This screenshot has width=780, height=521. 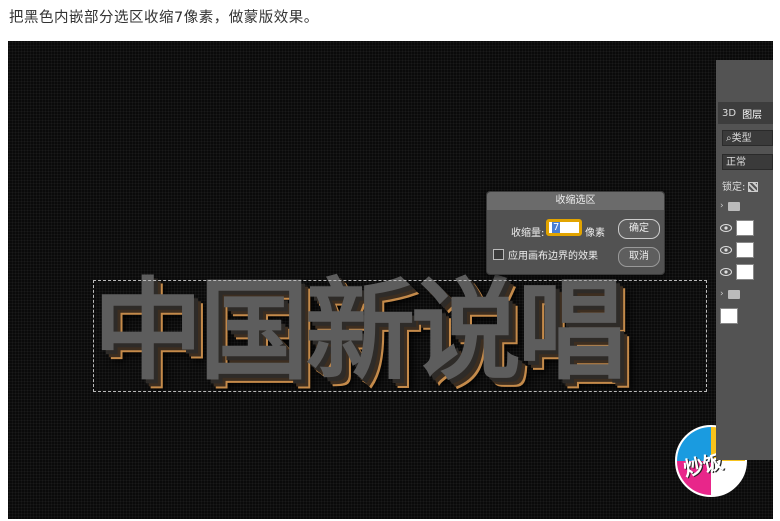 What do you see at coordinates (741, 138) in the screenshot?
I see `layer-filter-label: 类型` at bounding box center [741, 138].